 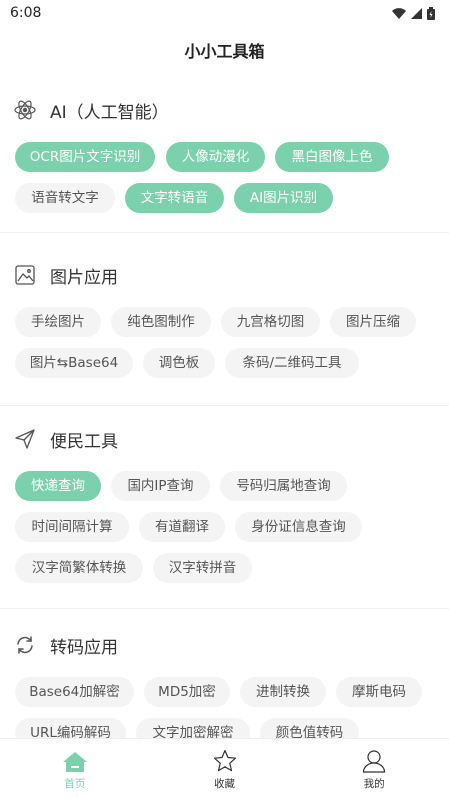 What do you see at coordinates (109, 112) in the screenshot?
I see `section-title: AI（人工智能）` at bounding box center [109, 112].